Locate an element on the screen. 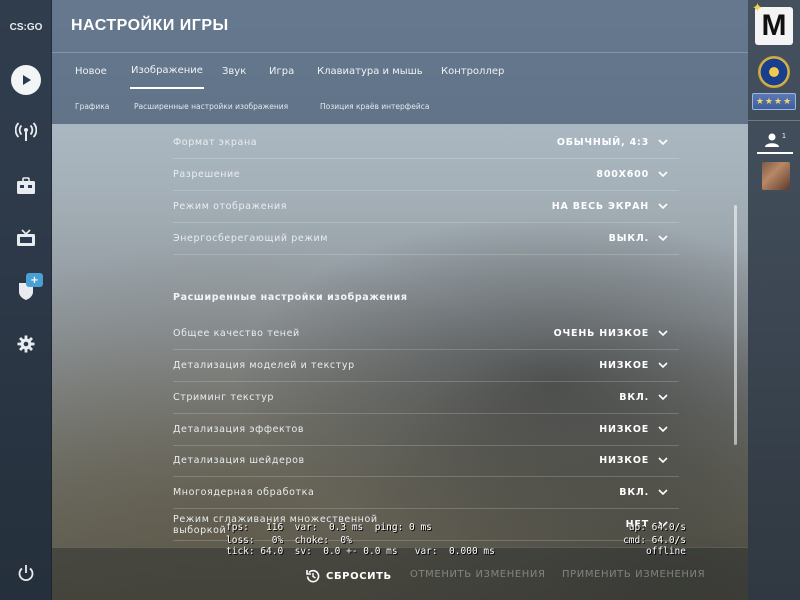  tv-icon is located at coordinates (26, 237).